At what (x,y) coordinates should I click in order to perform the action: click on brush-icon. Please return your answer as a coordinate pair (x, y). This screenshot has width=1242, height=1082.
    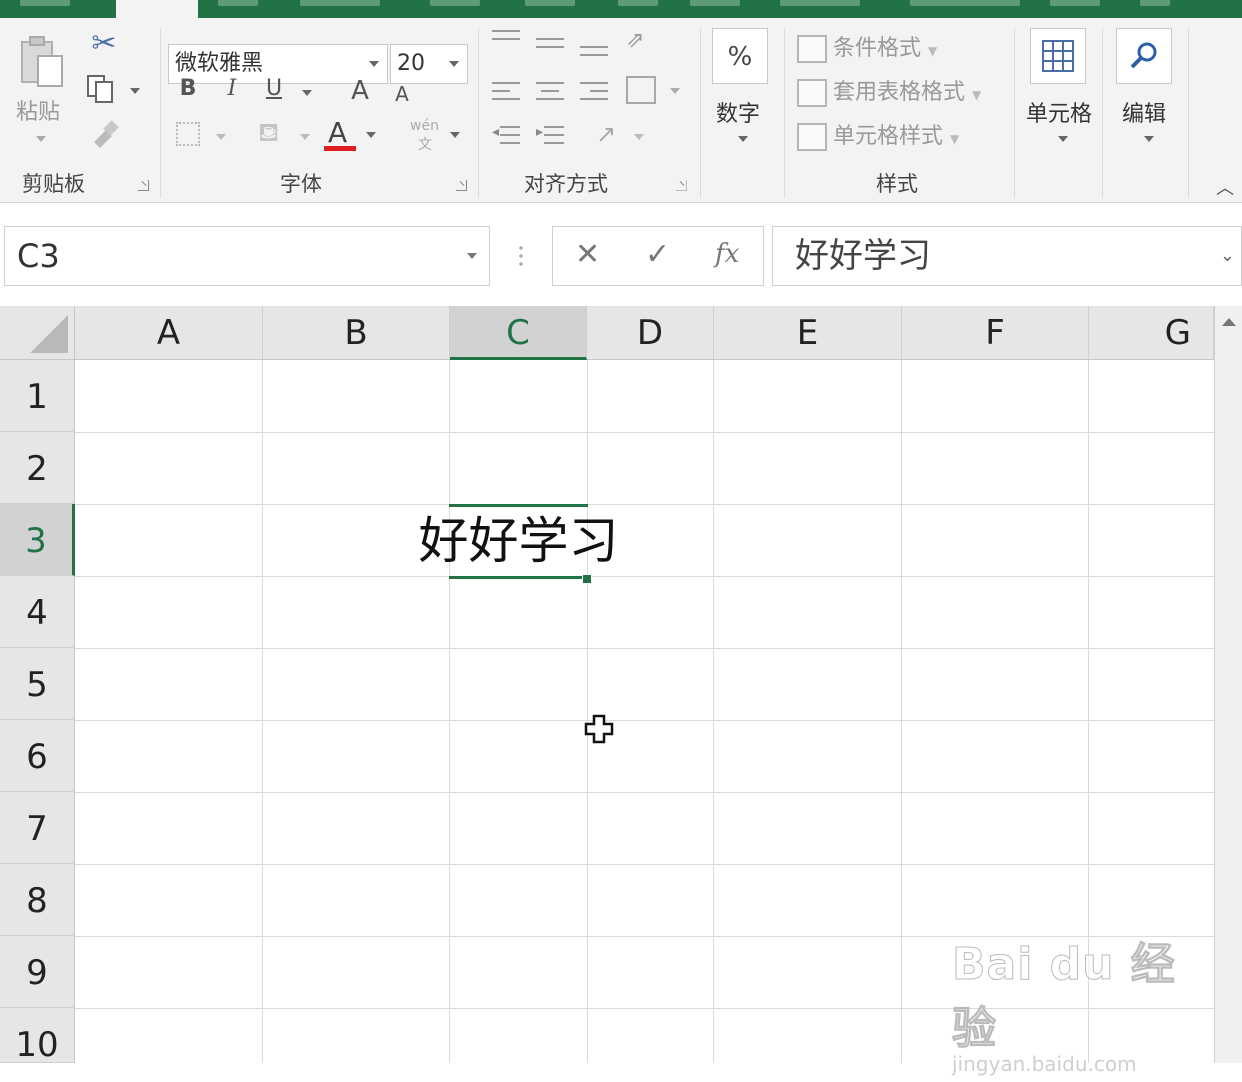
    Looking at the image, I should click on (106, 134).